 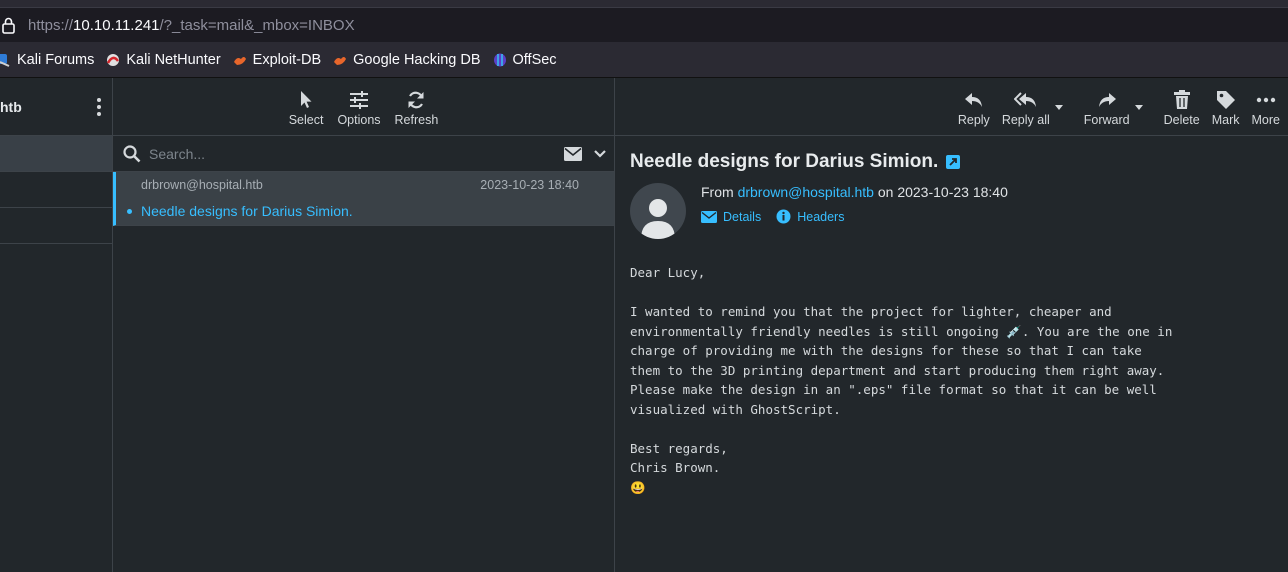 I want to click on select-button: Select, so click(x=306, y=108).